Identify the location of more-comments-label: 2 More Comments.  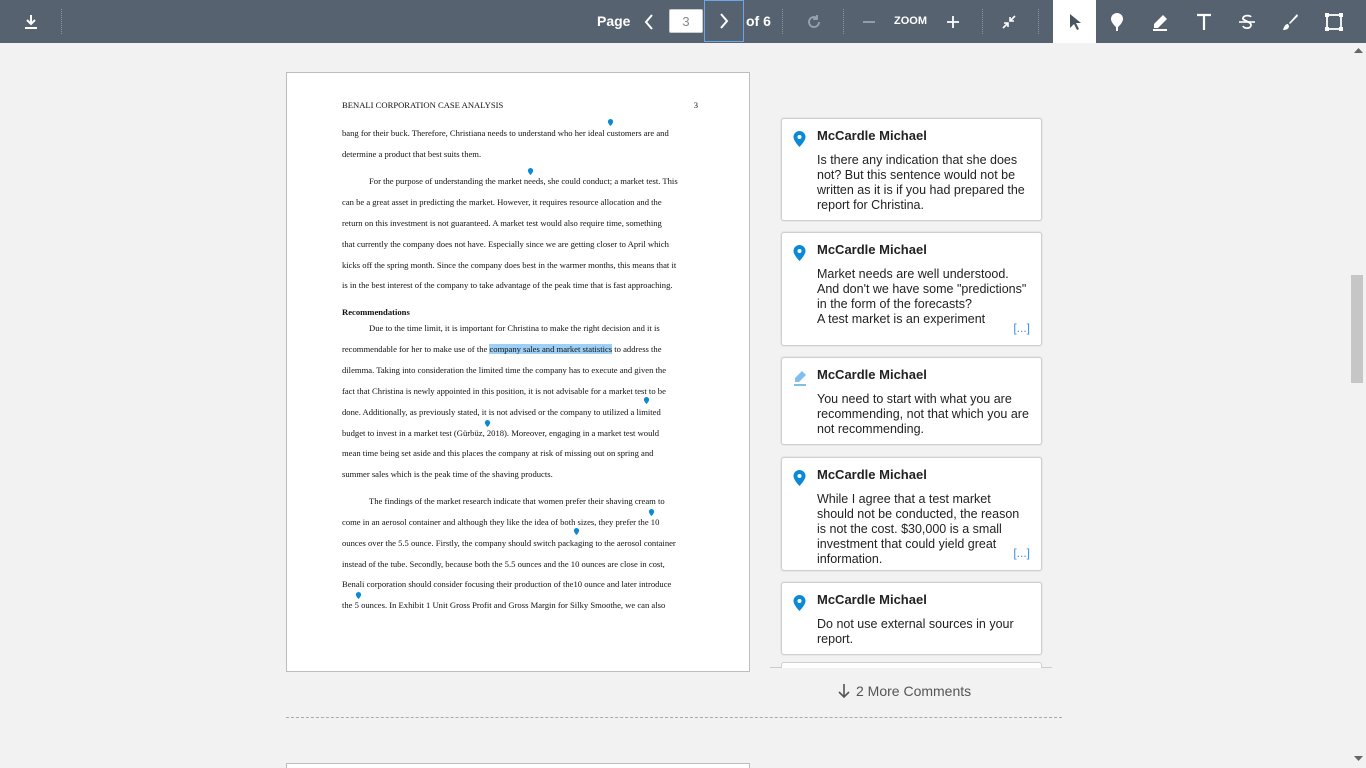
(914, 691).